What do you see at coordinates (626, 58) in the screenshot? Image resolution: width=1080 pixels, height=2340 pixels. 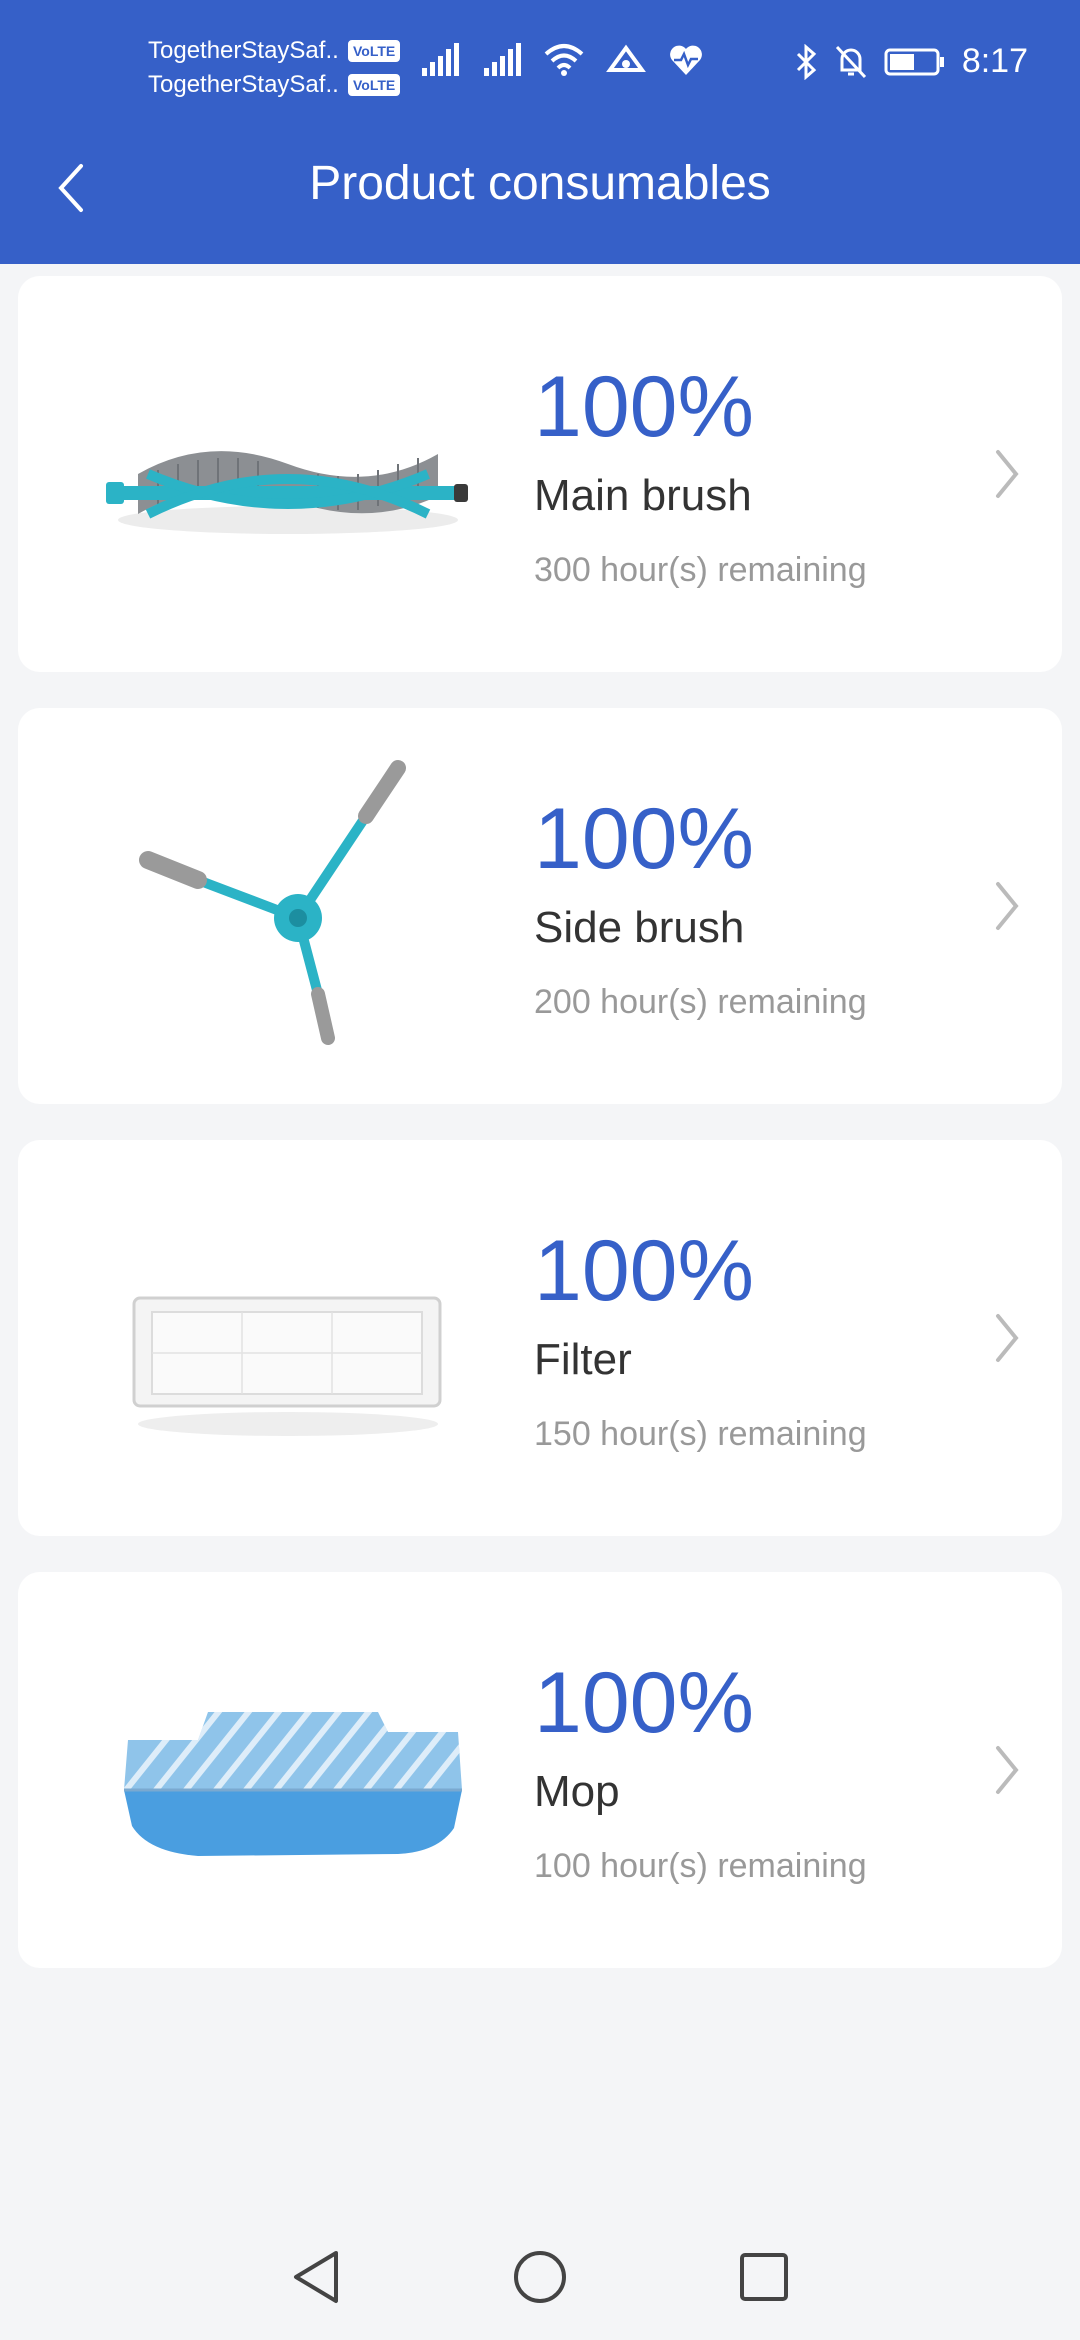 I see `hotspot-icon` at bounding box center [626, 58].